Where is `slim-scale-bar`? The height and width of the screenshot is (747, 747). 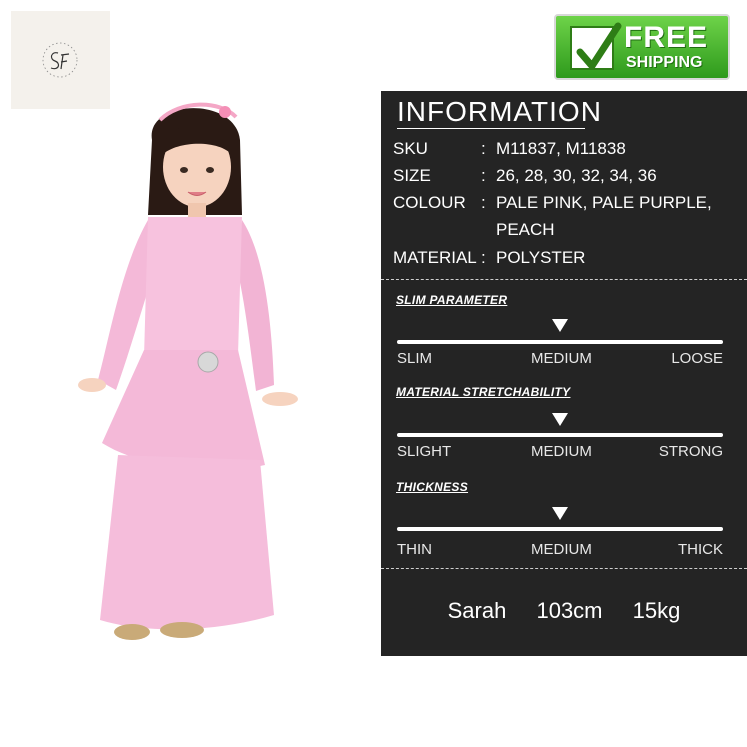
slim-scale-bar is located at coordinates (560, 342).